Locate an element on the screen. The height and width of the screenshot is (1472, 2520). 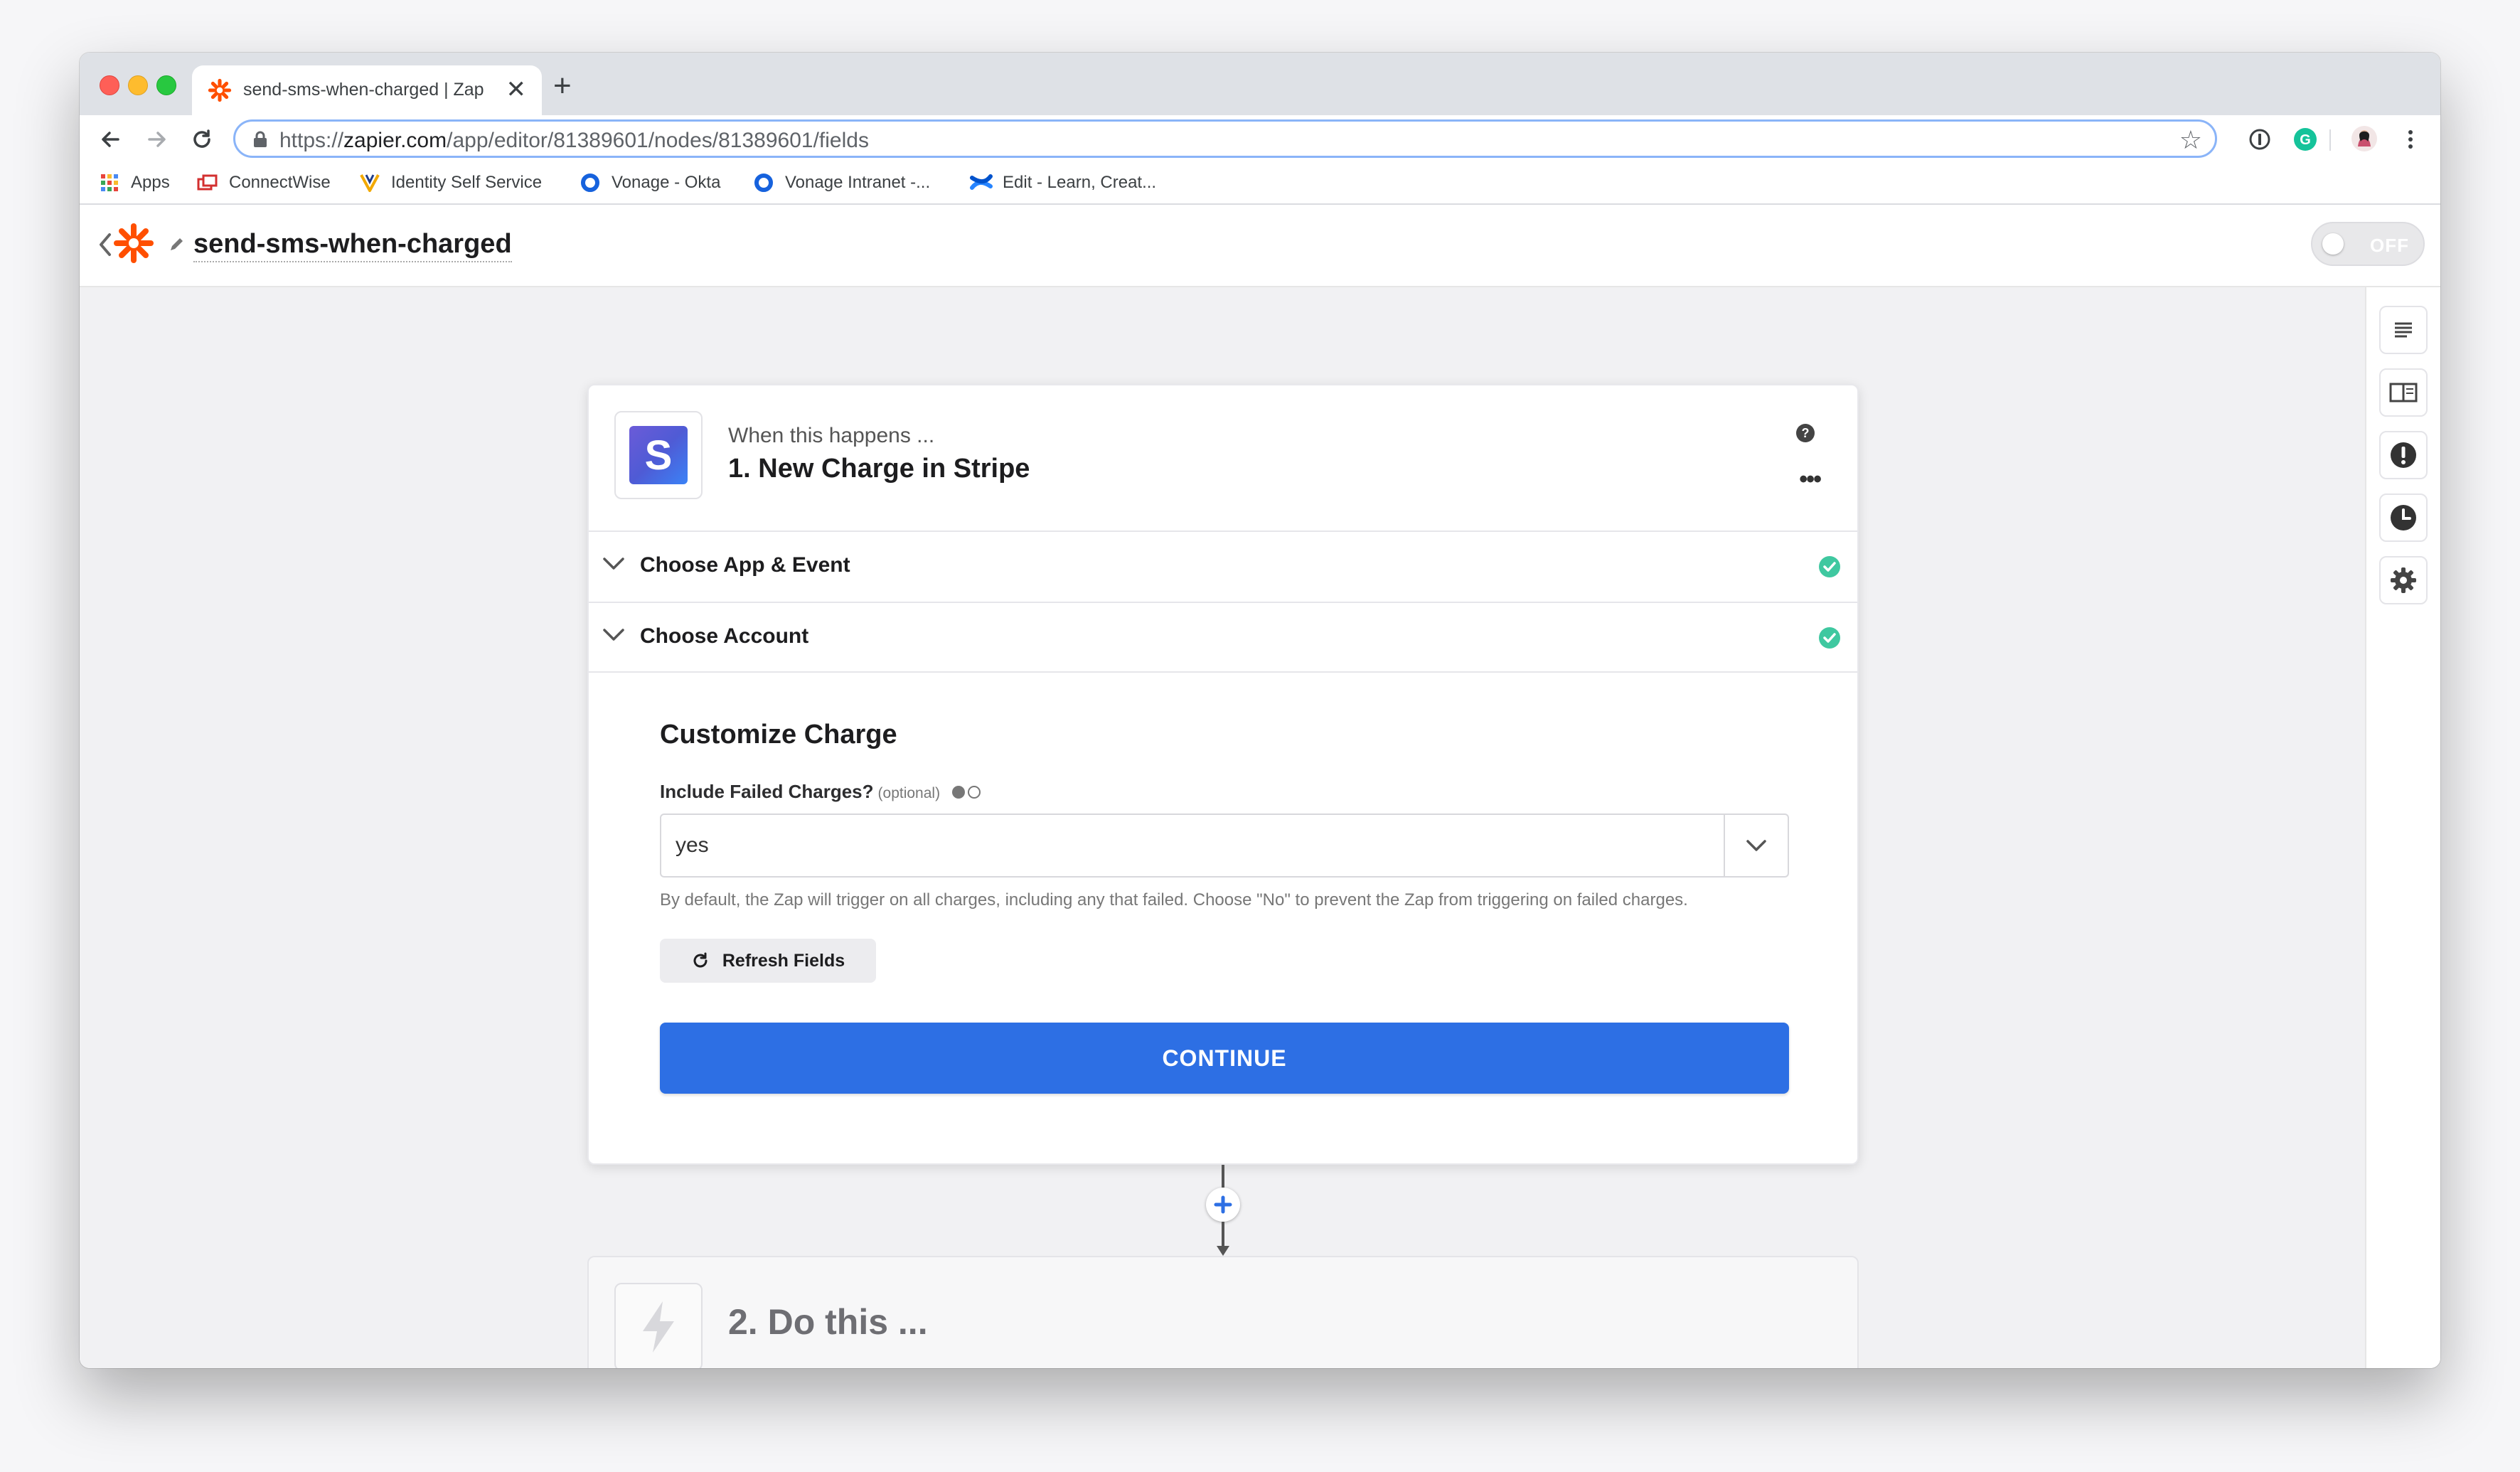
continue-label: CONTINUE is located at coordinates (1224, 1058).